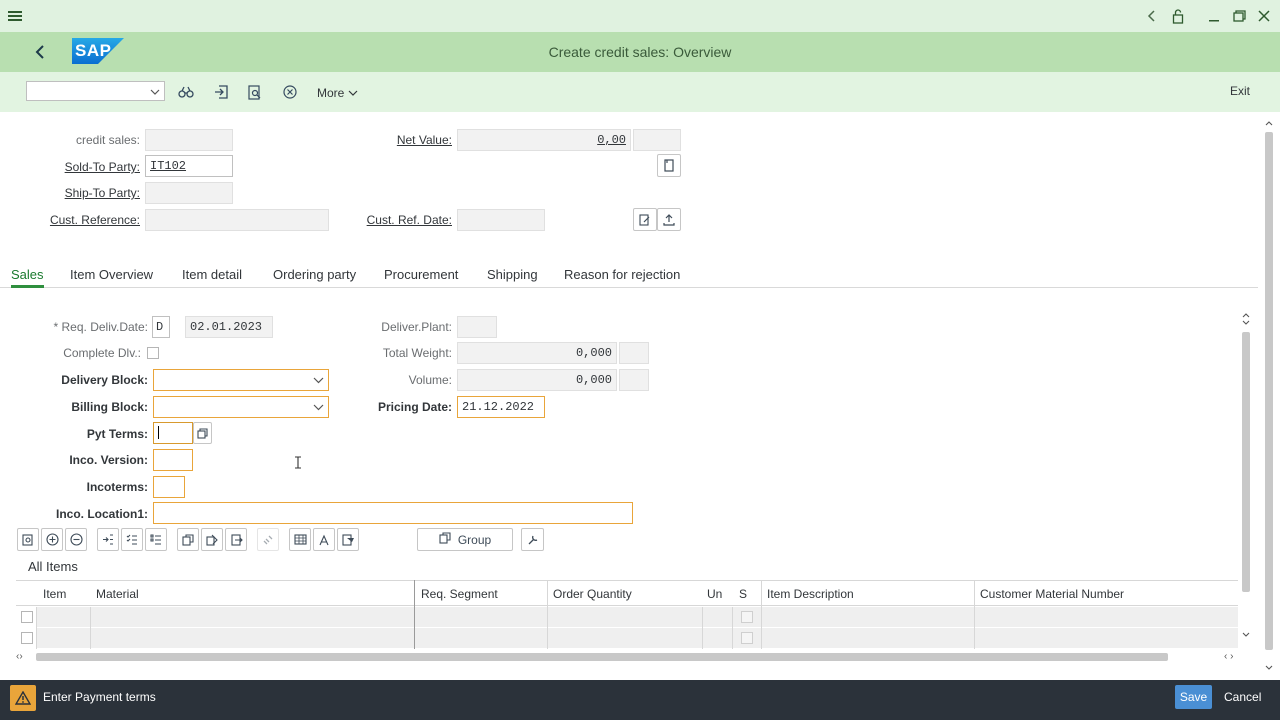 The image size is (1280, 720). What do you see at coordinates (318, 382) in the screenshot?
I see `chevron-down-icon` at bounding box center [318, 382].